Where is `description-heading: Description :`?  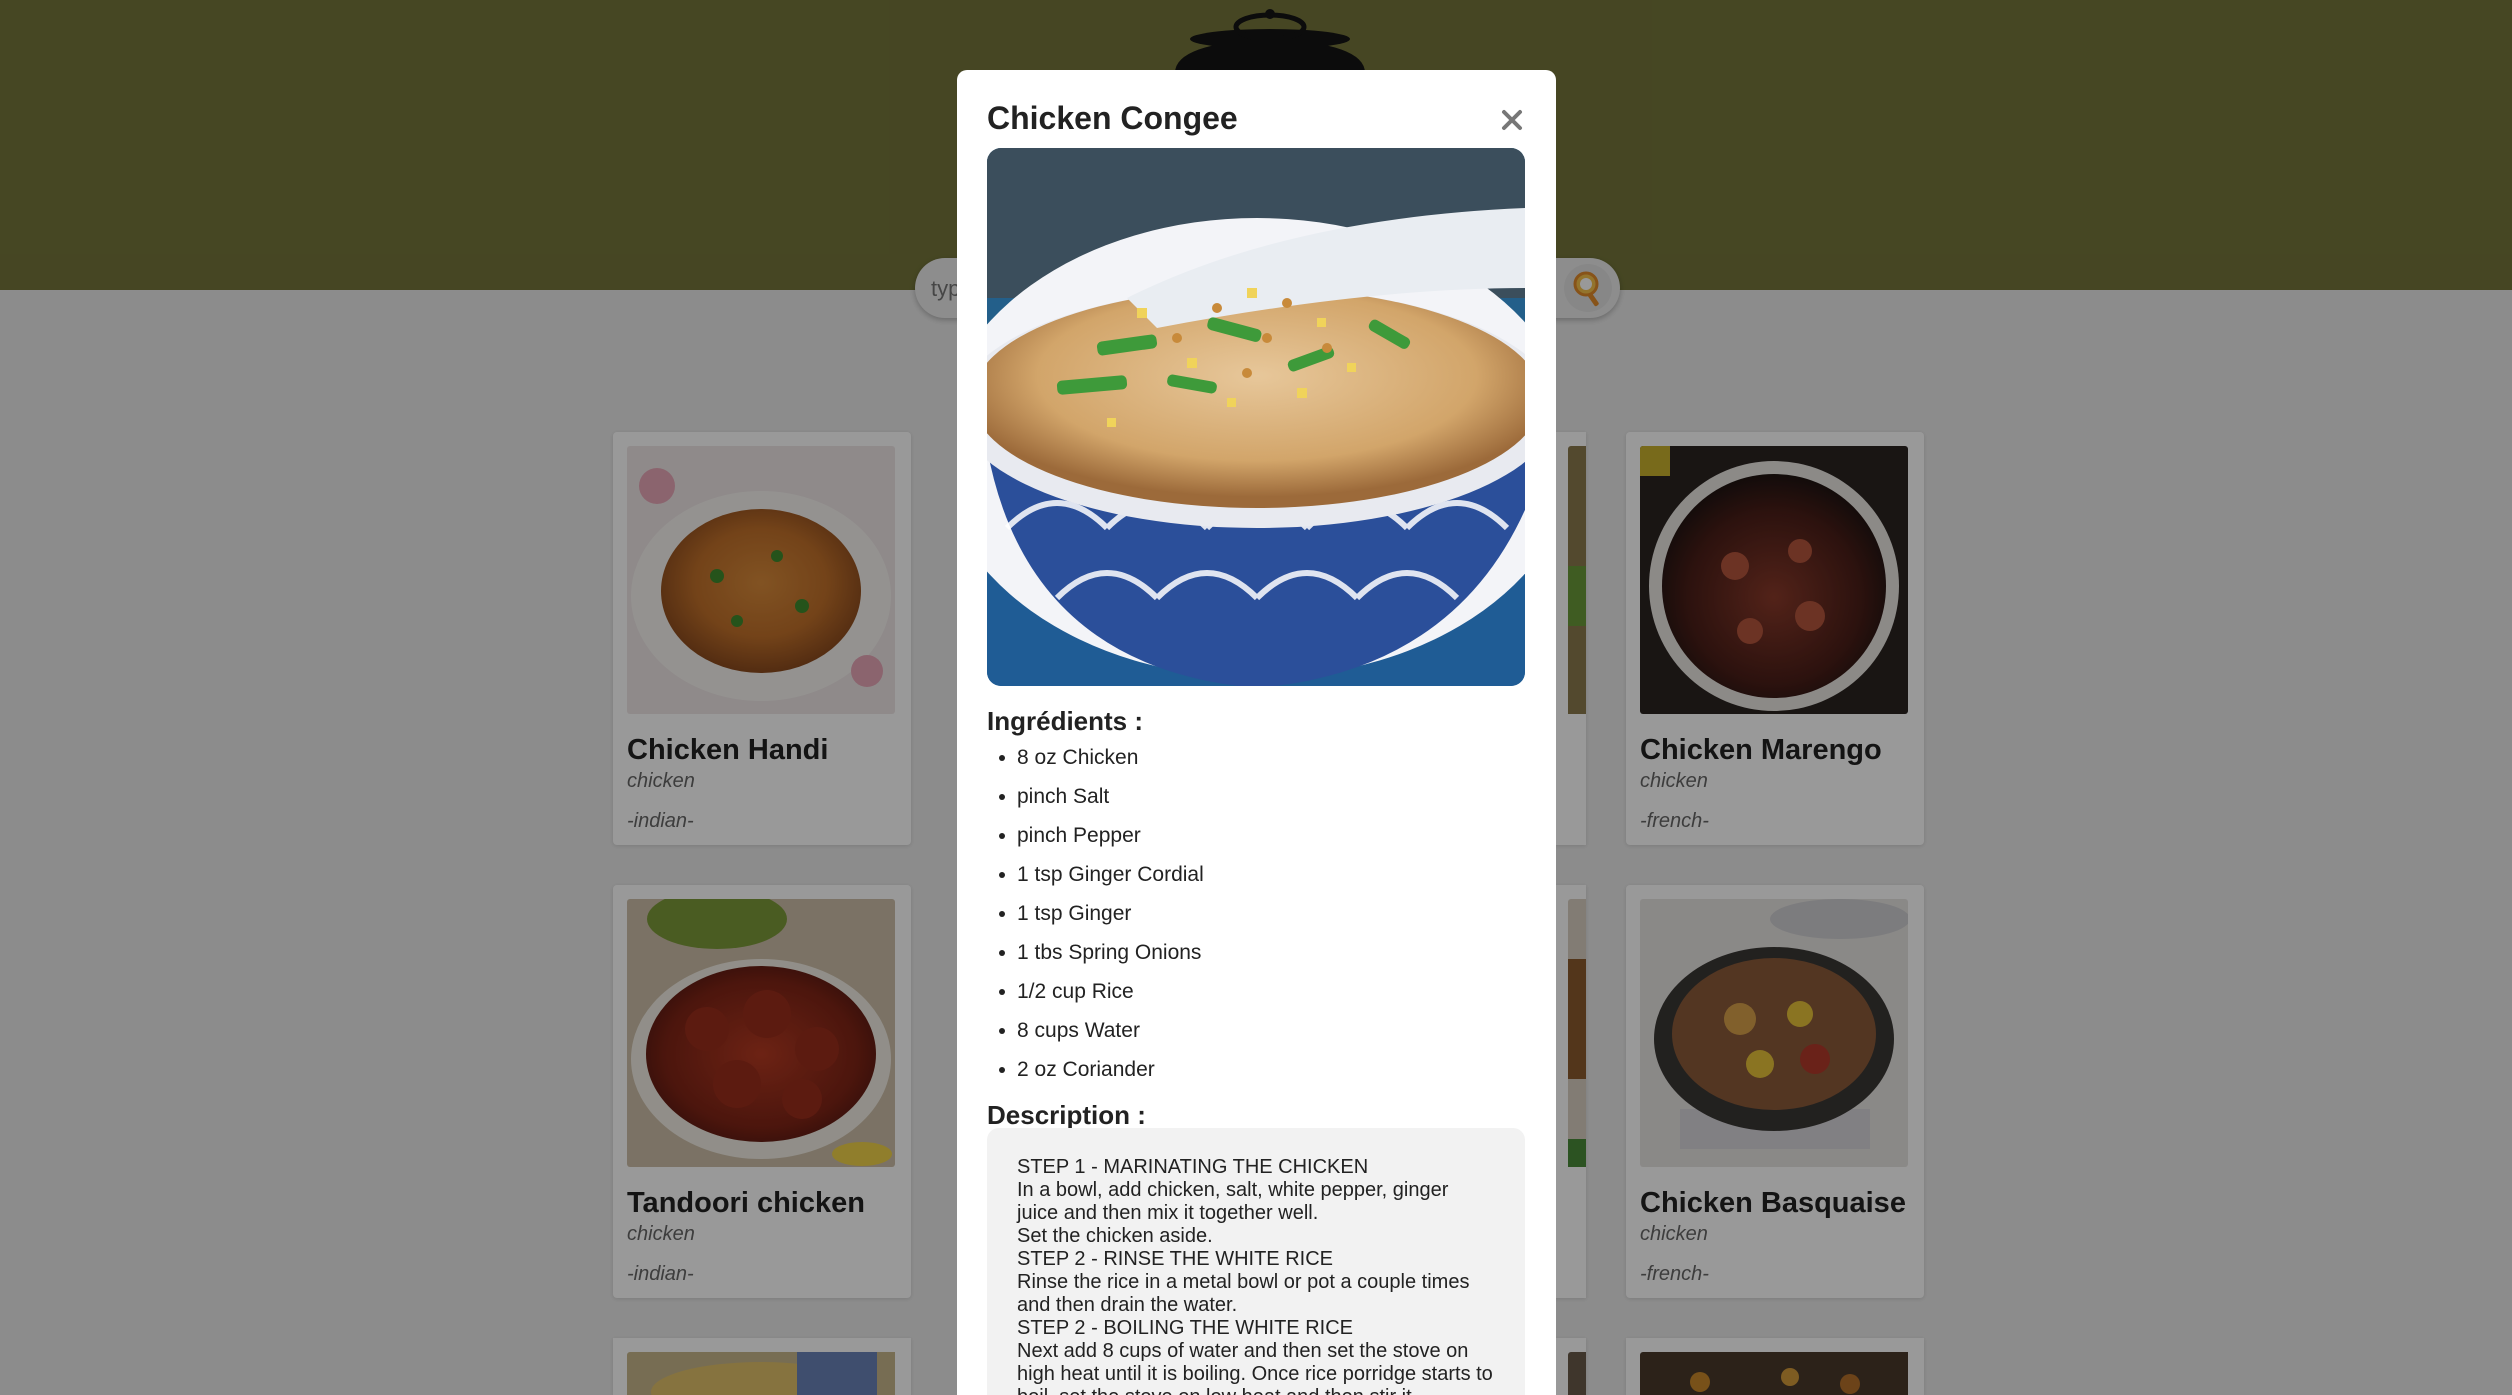 description-heading: Description : is located at coordinates (1066, 1115).